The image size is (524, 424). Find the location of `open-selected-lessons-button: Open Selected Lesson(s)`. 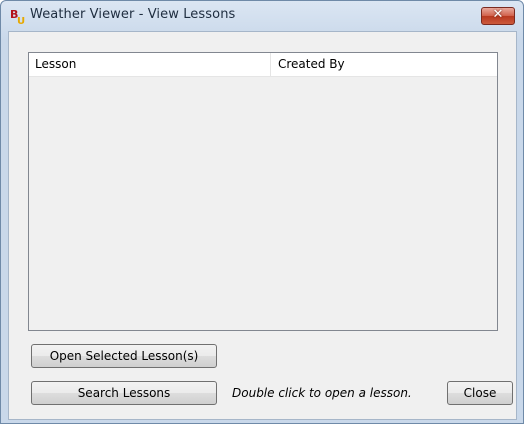

open-selected-lessons-button: Open Selected Lesson(s) is located at coordinates (124, 356).